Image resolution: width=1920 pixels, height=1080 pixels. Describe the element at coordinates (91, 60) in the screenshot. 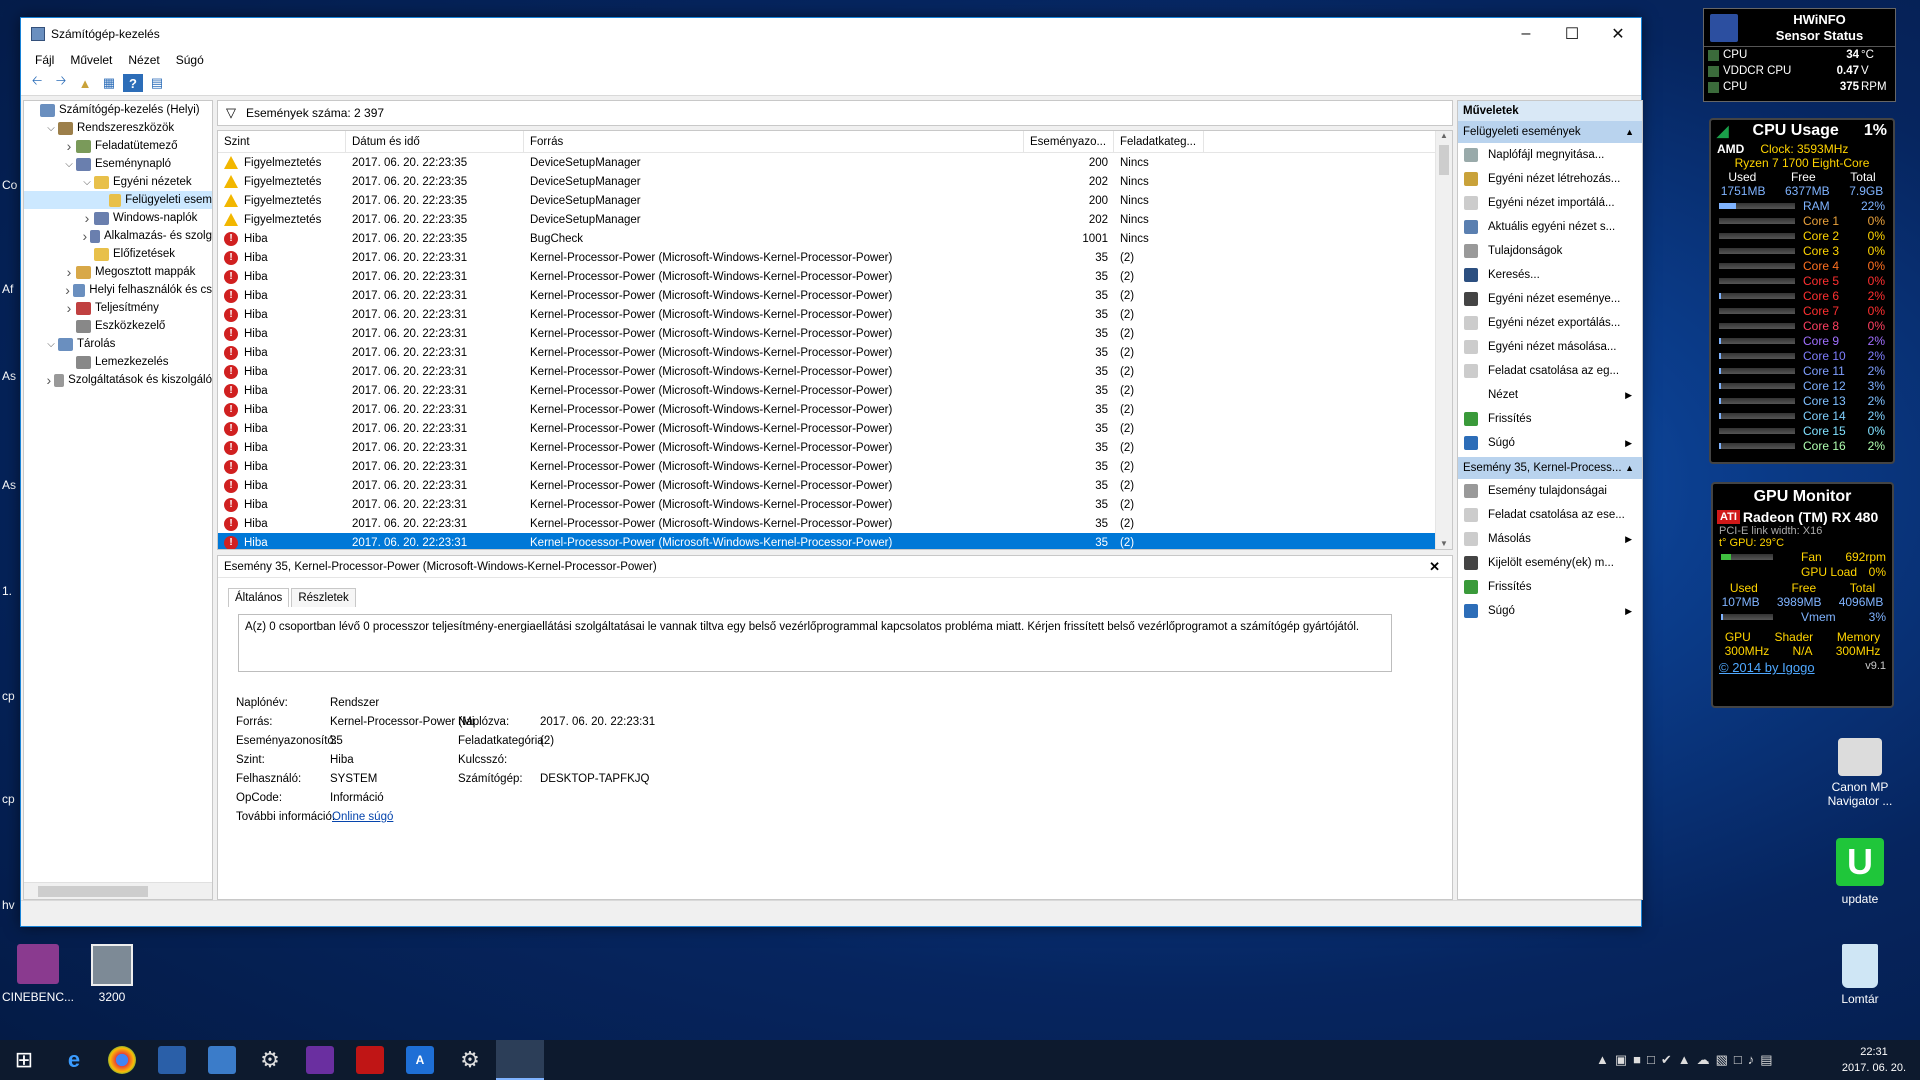

I see `menu-item: Művelet` at that location.